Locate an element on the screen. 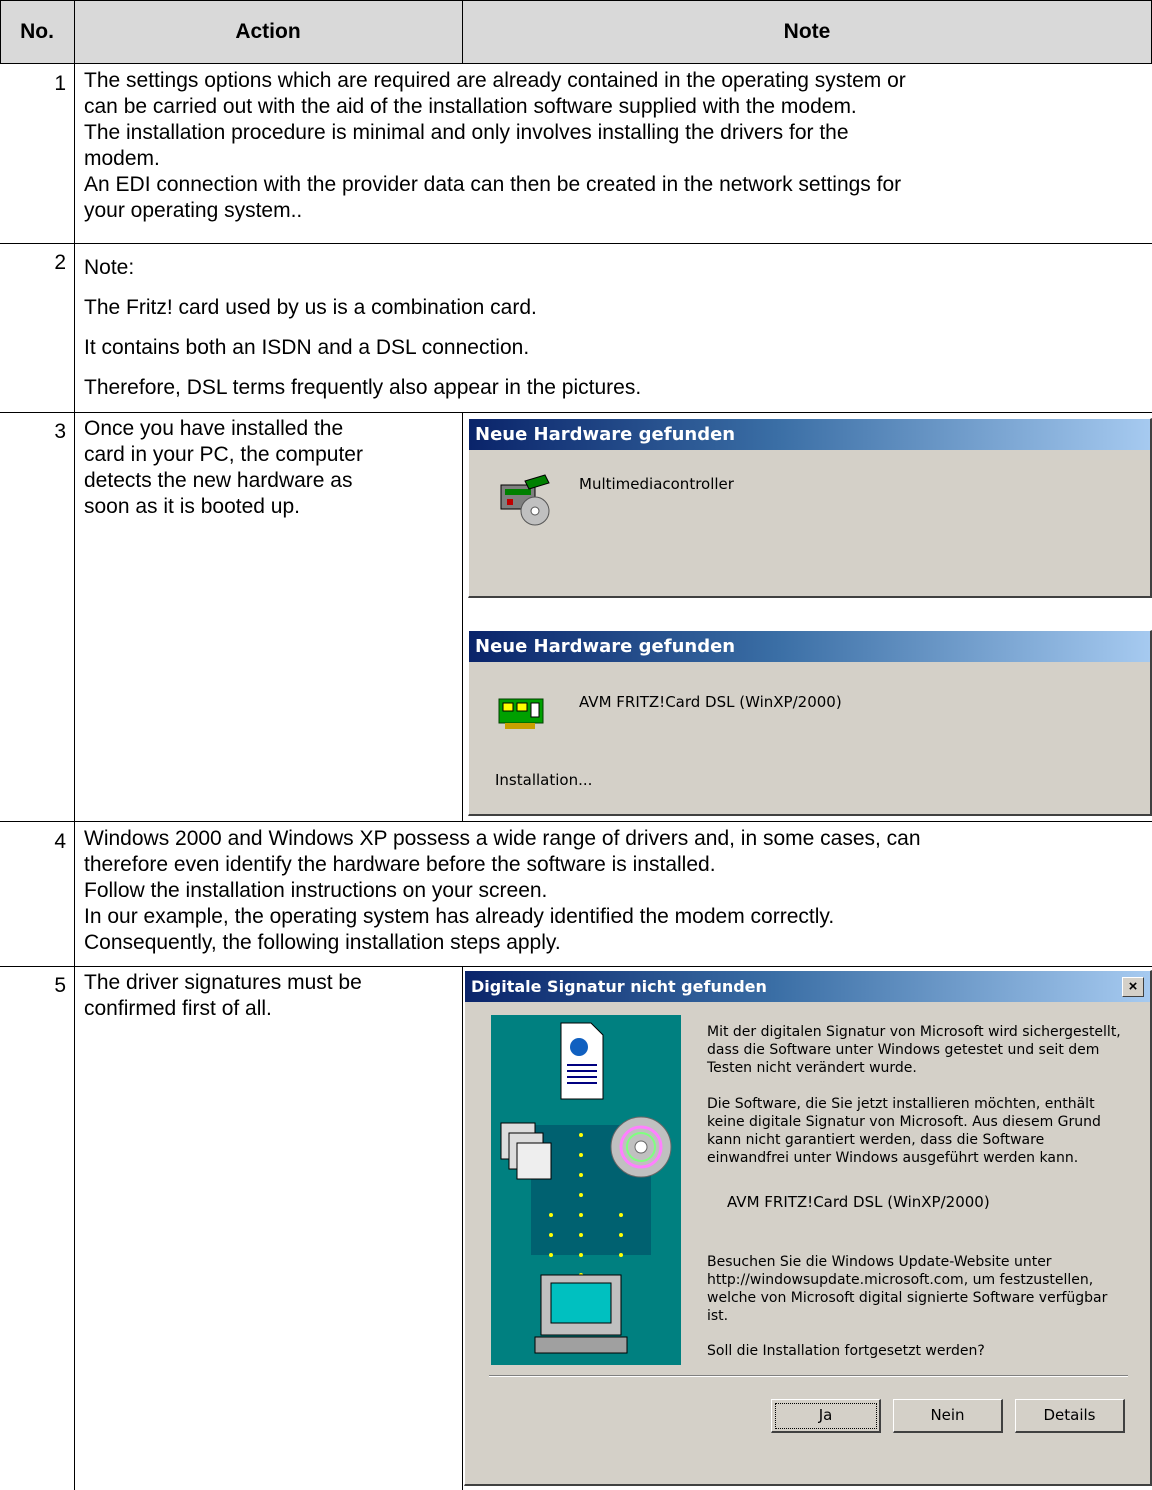 Image resolution: width=1152 pixels, height=1490 pixels. header-no: No. is located at coordinates (37, 31).